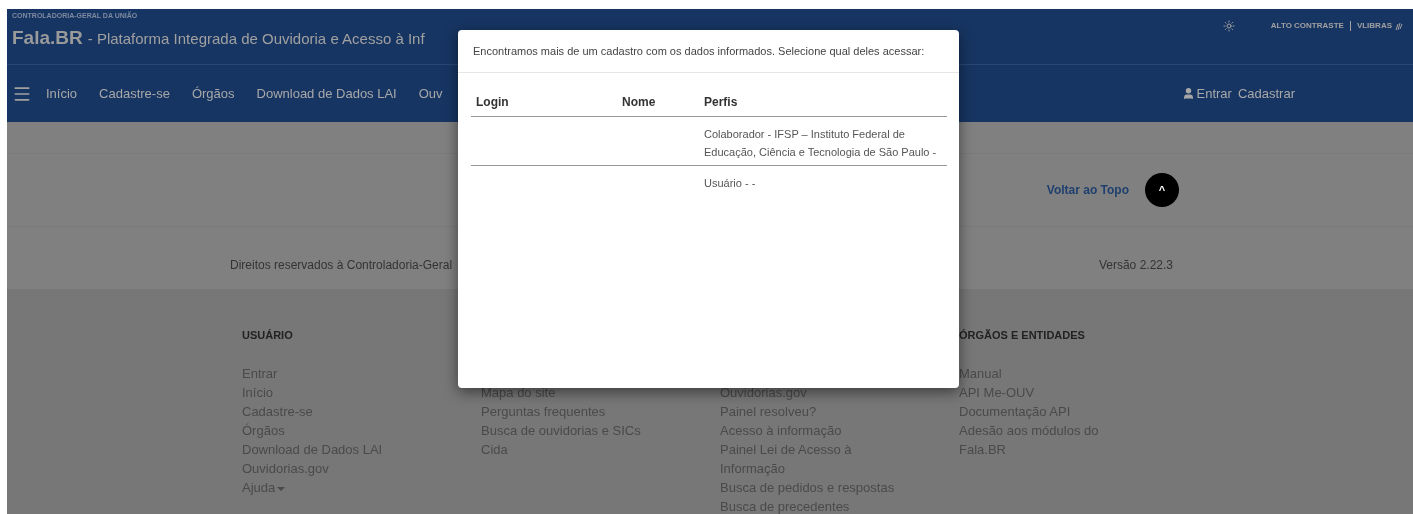 The height and width of the screenshot is (514, 1413). I want to click on back-to-top-link: Voltar ao Topo, so click(1087, 190).